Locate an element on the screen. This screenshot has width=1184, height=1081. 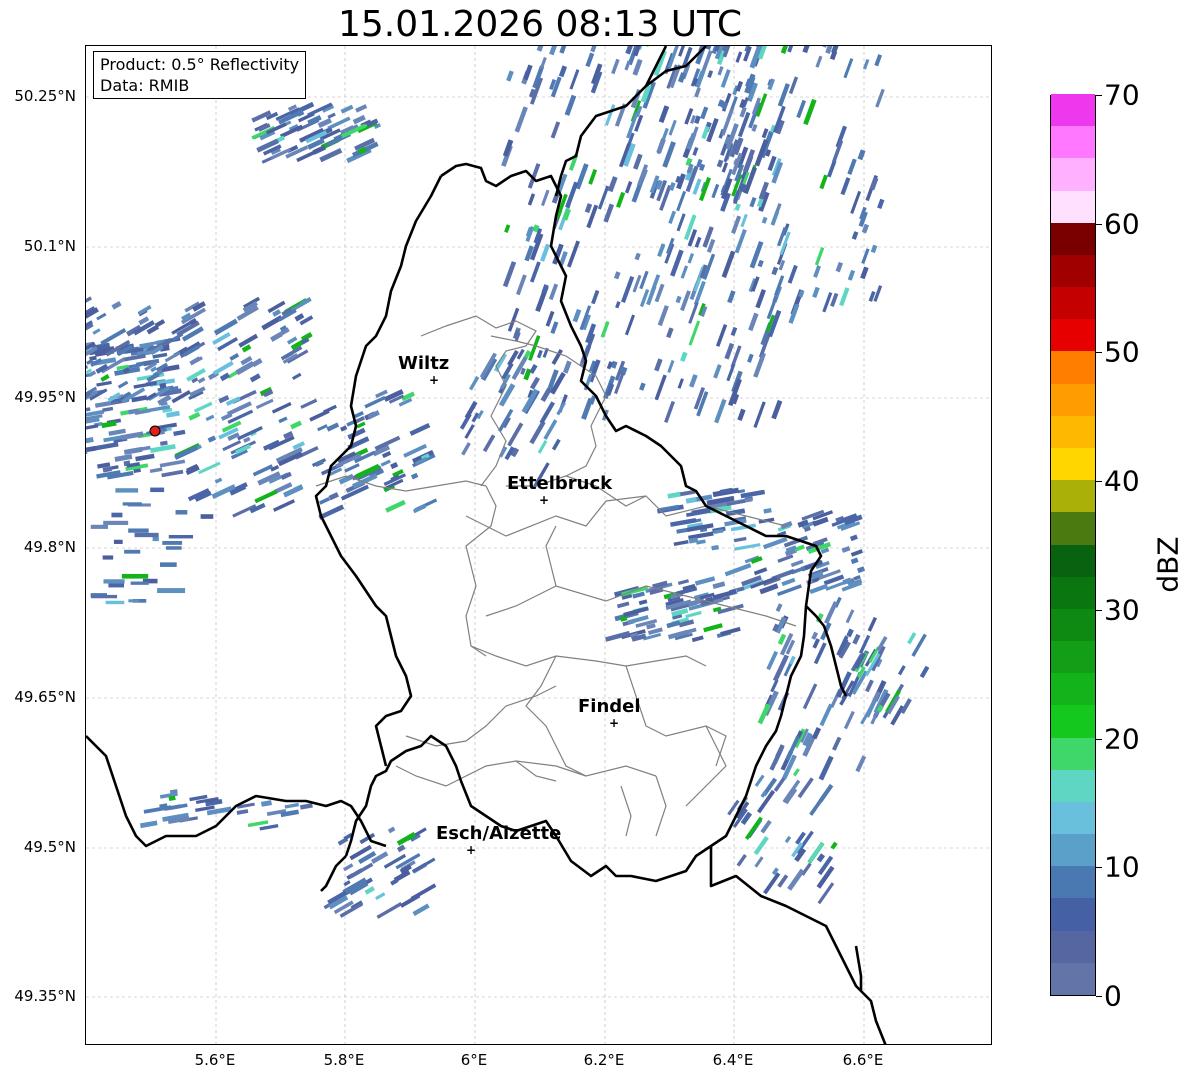
colorbar is located at coordinates (1073, 544).